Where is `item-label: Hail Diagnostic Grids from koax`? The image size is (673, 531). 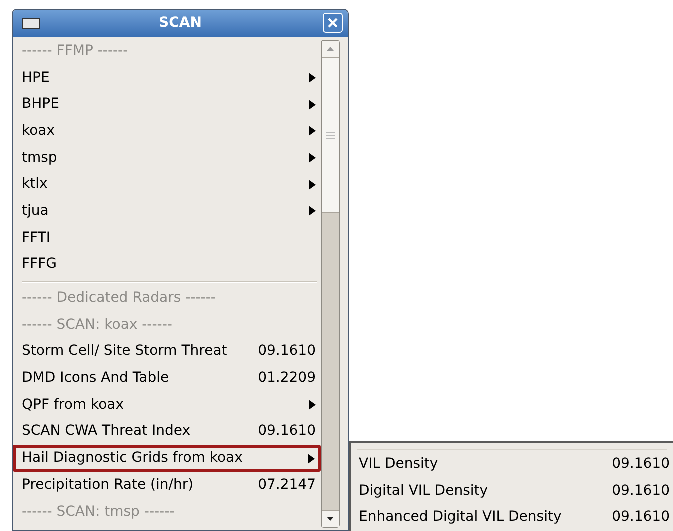
item-label: Hail Diagnostic Grids from koax is located at coordinates (132, 458).